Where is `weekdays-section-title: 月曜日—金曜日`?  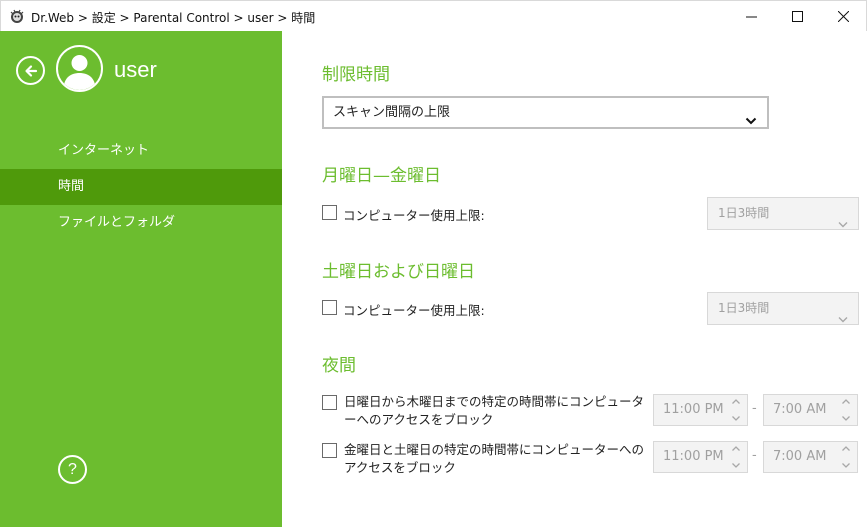
weekdays-section-title: 月曜日—金曜日 is located at coordinates (381, 176).